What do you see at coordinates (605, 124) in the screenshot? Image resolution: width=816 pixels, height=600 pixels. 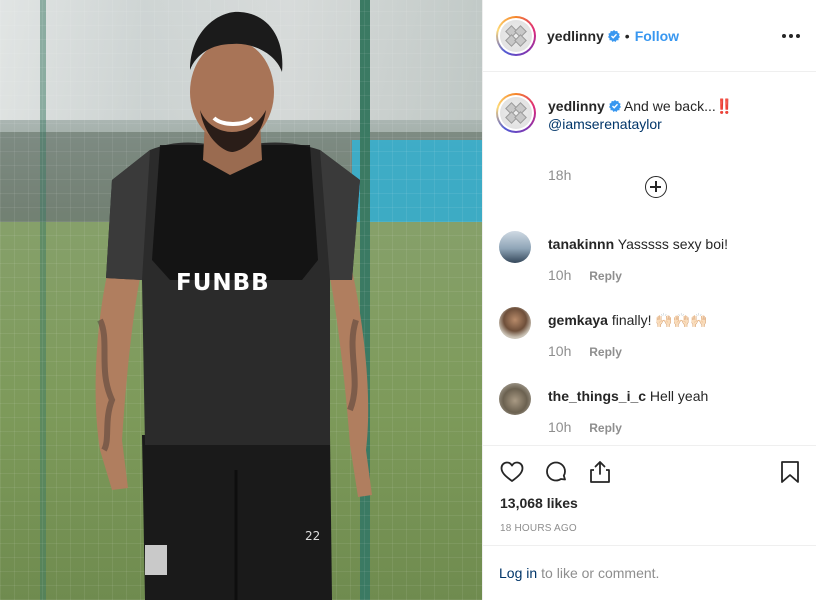 I see `caption-mention: @iamserenataylor` at bounding box center [605, 124].